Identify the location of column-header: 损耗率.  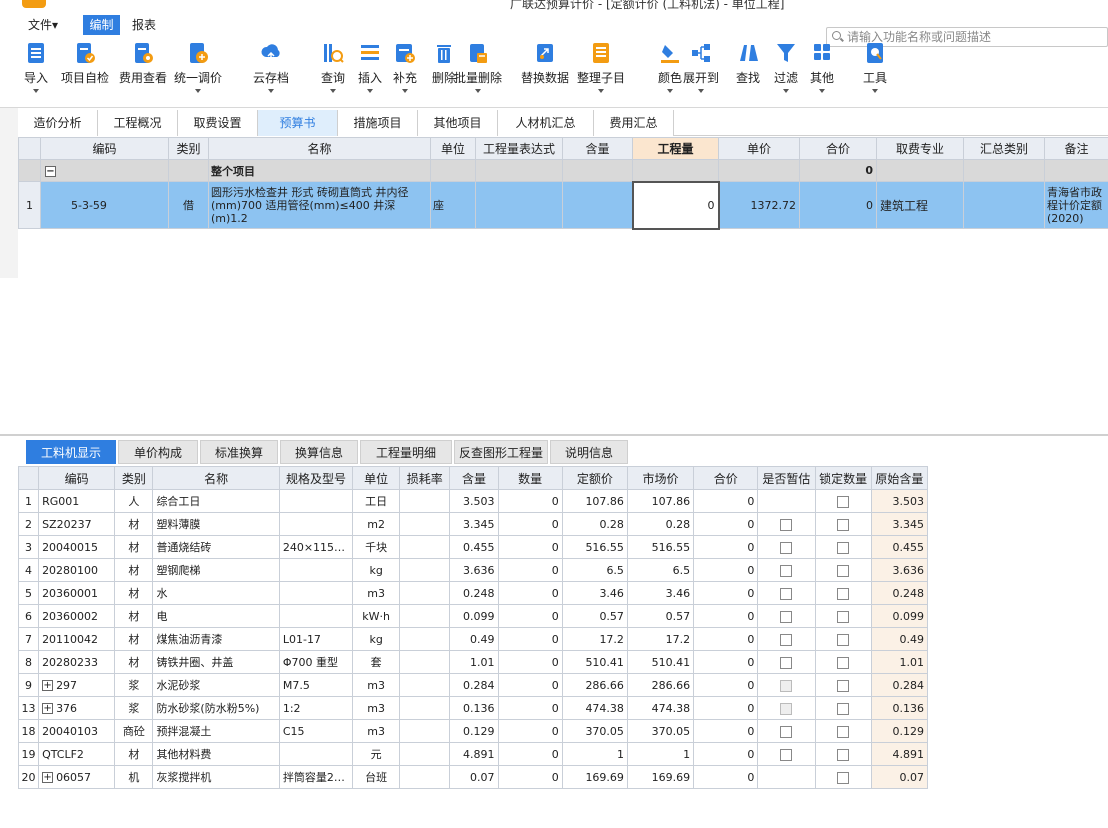
(425, 478).